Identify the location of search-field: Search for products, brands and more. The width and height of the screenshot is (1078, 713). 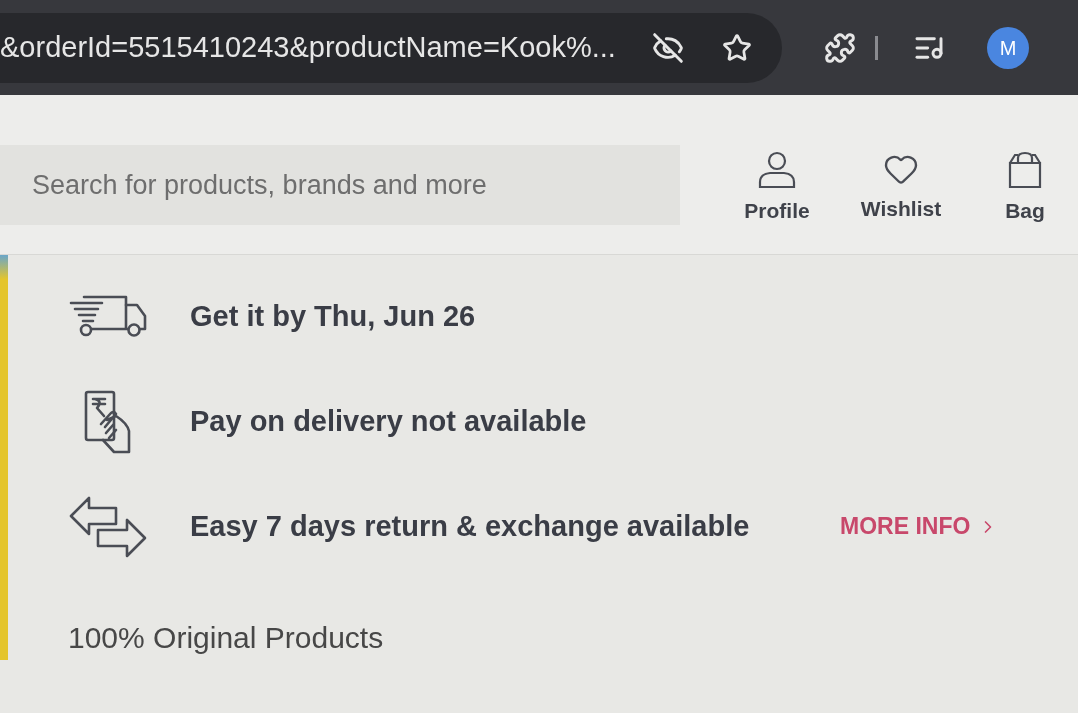
(340, 185).